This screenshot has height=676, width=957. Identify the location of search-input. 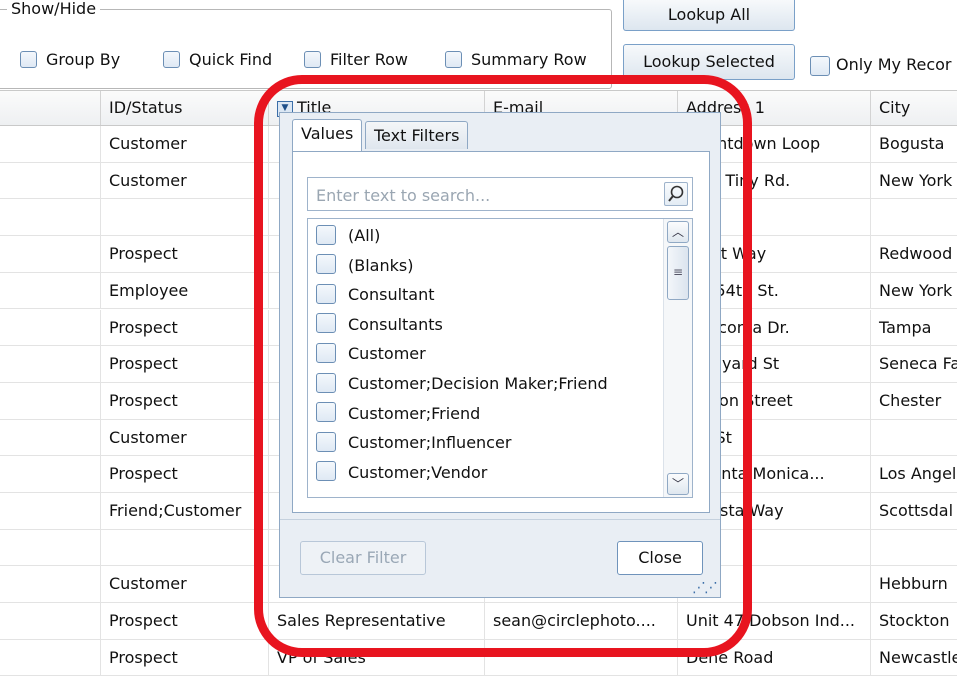
(486, 195).